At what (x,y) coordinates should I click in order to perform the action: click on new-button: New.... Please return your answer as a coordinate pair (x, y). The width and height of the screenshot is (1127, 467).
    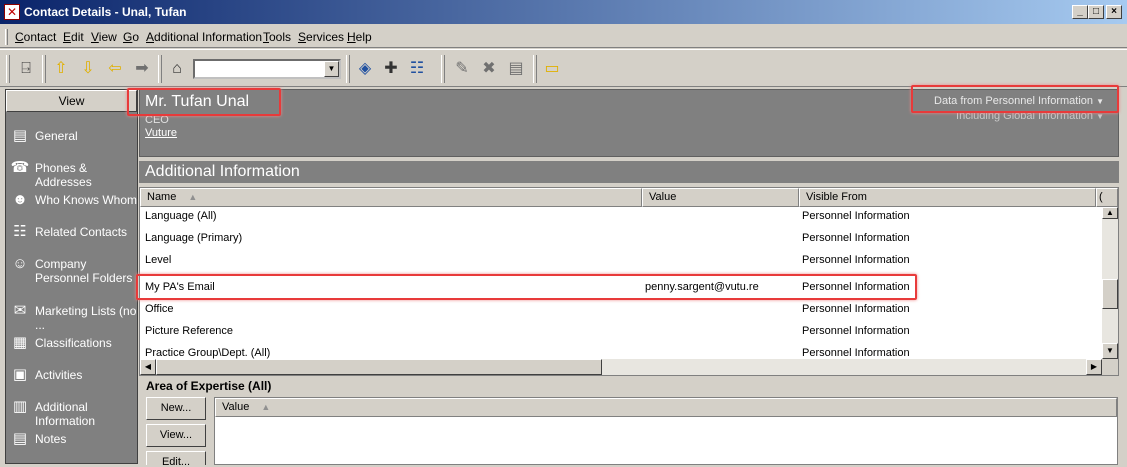
    Looking at the image, I should click on (176, 408).